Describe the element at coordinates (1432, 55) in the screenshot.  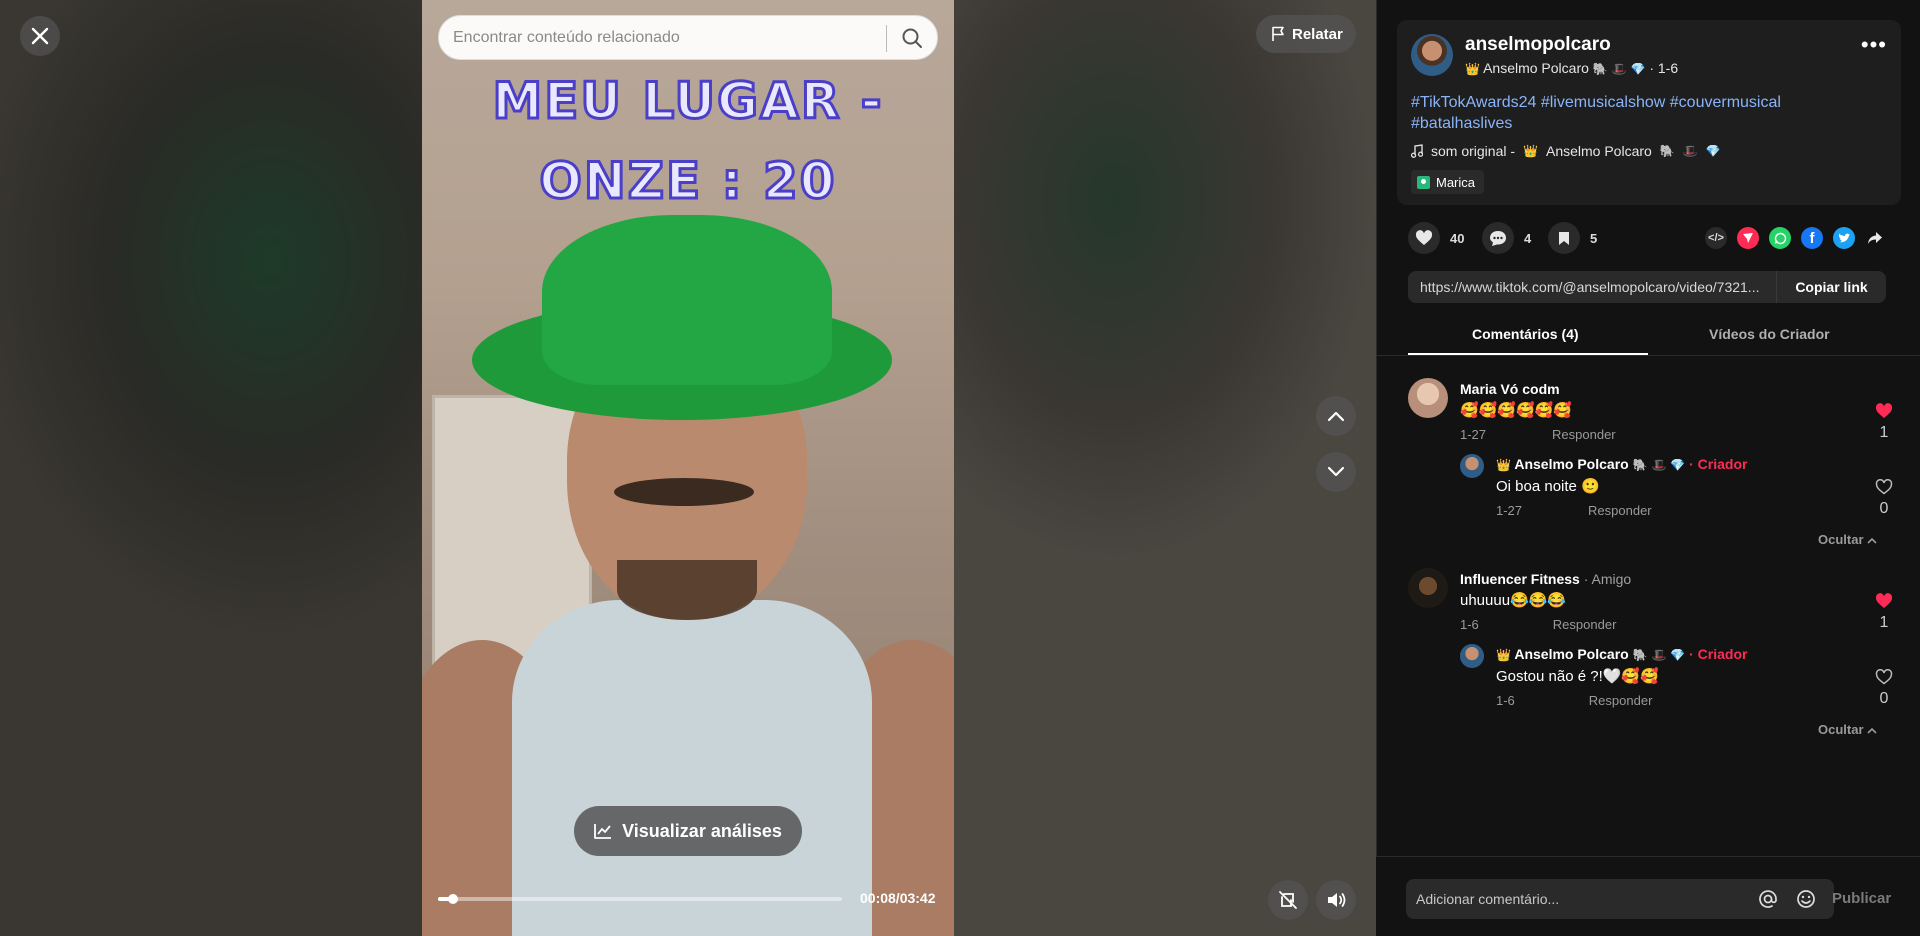
I see `author-avatar` at that location.